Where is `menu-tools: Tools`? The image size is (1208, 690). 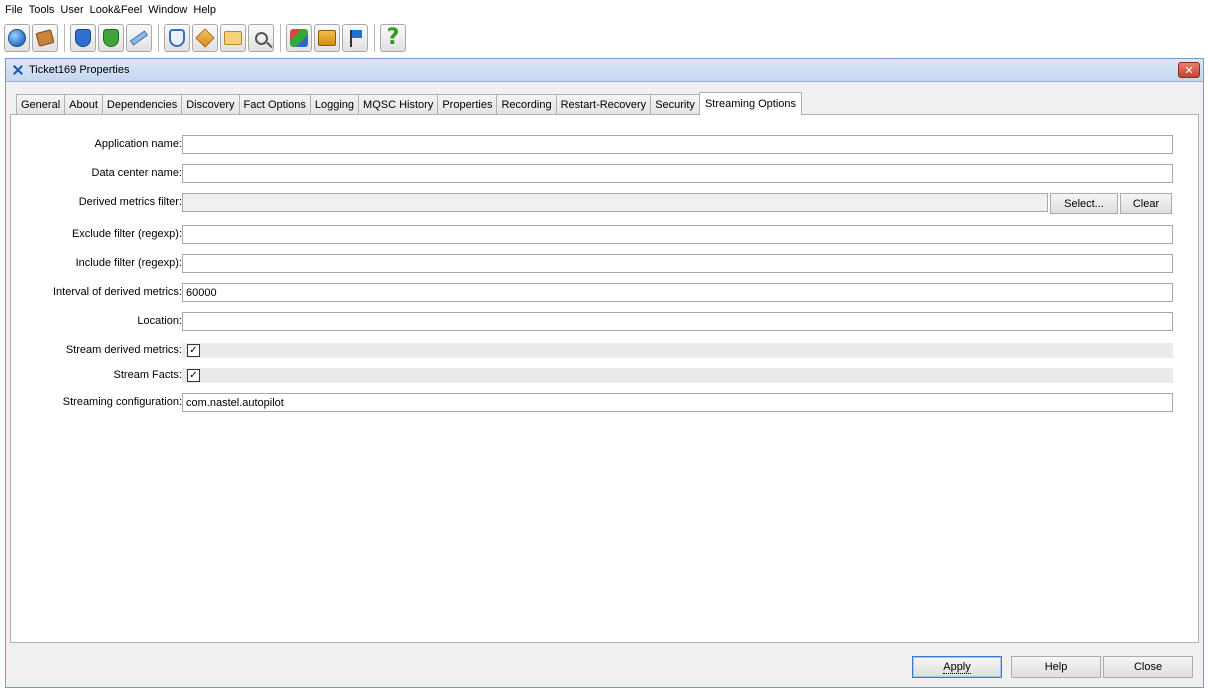
menu-tools: Tools is located at coordinates (42, 10).